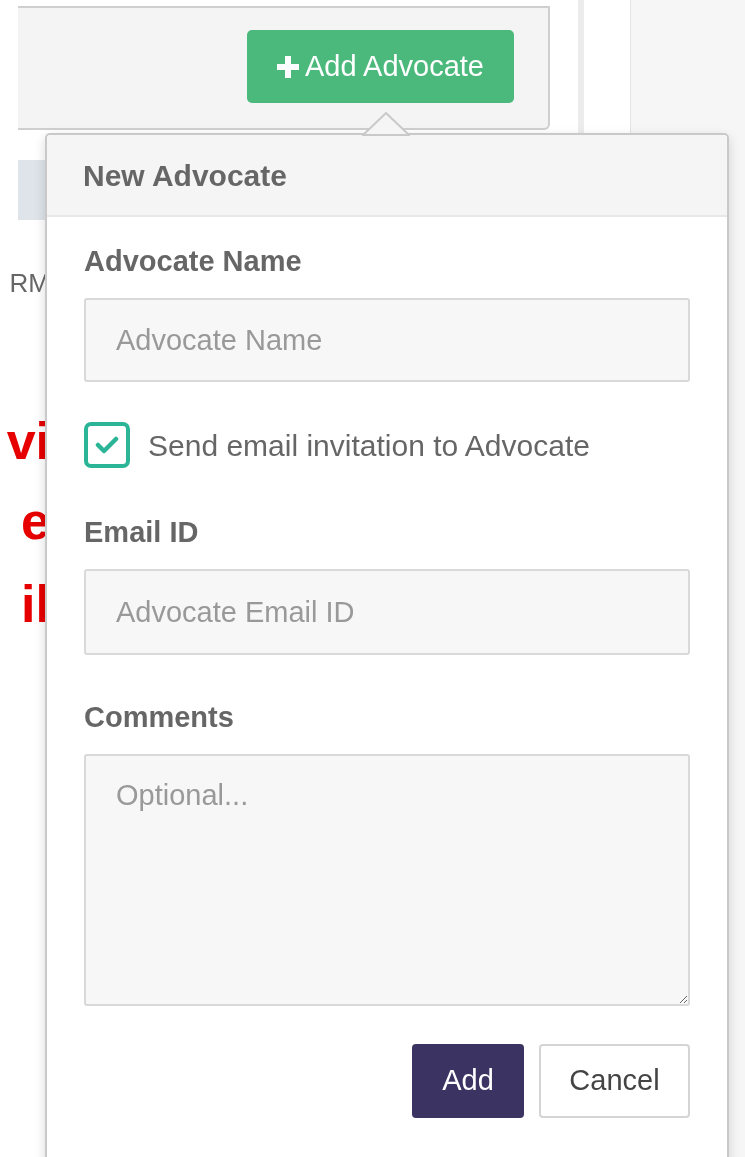  I want to click on field-label: Email ID, so click(142, 532).